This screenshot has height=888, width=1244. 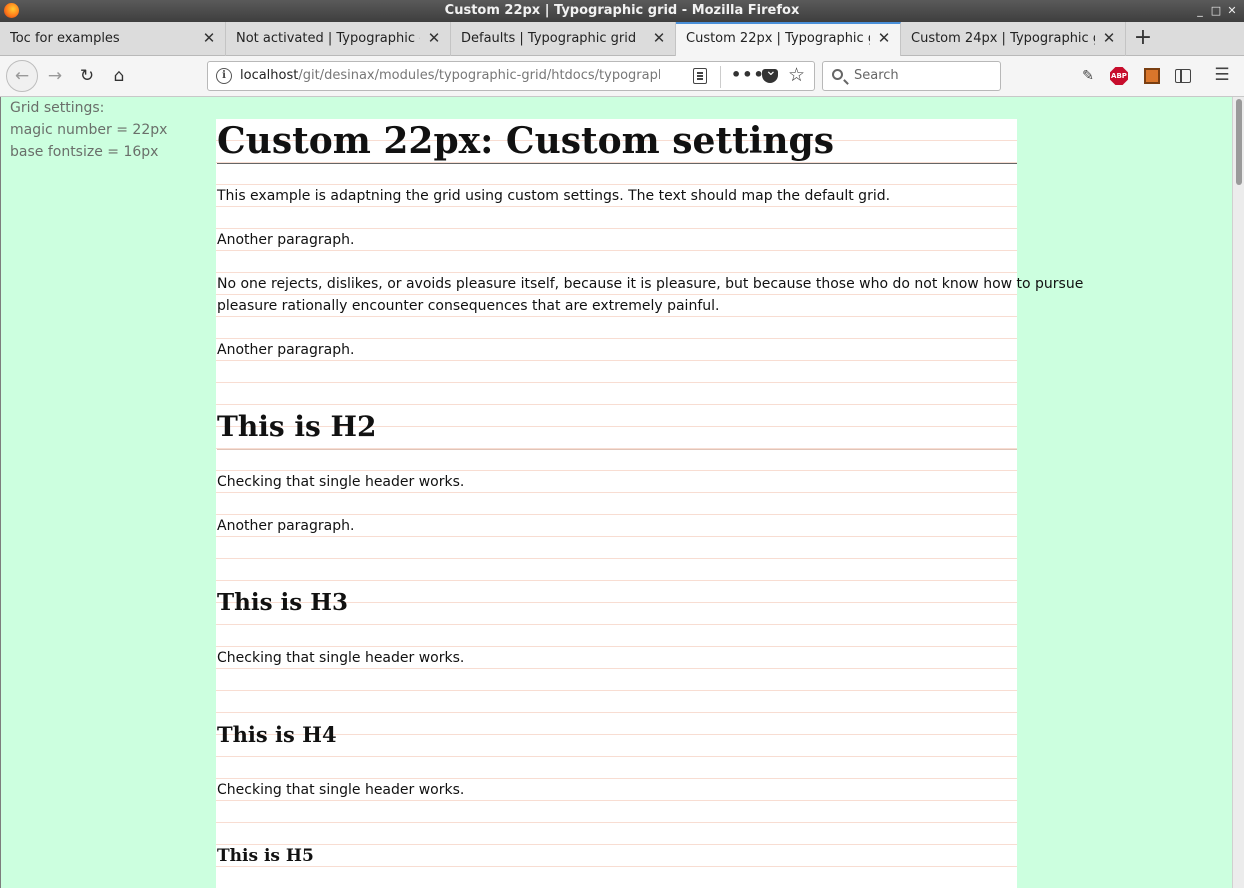 I want to click on search-icon, so click(x=837, y=74).